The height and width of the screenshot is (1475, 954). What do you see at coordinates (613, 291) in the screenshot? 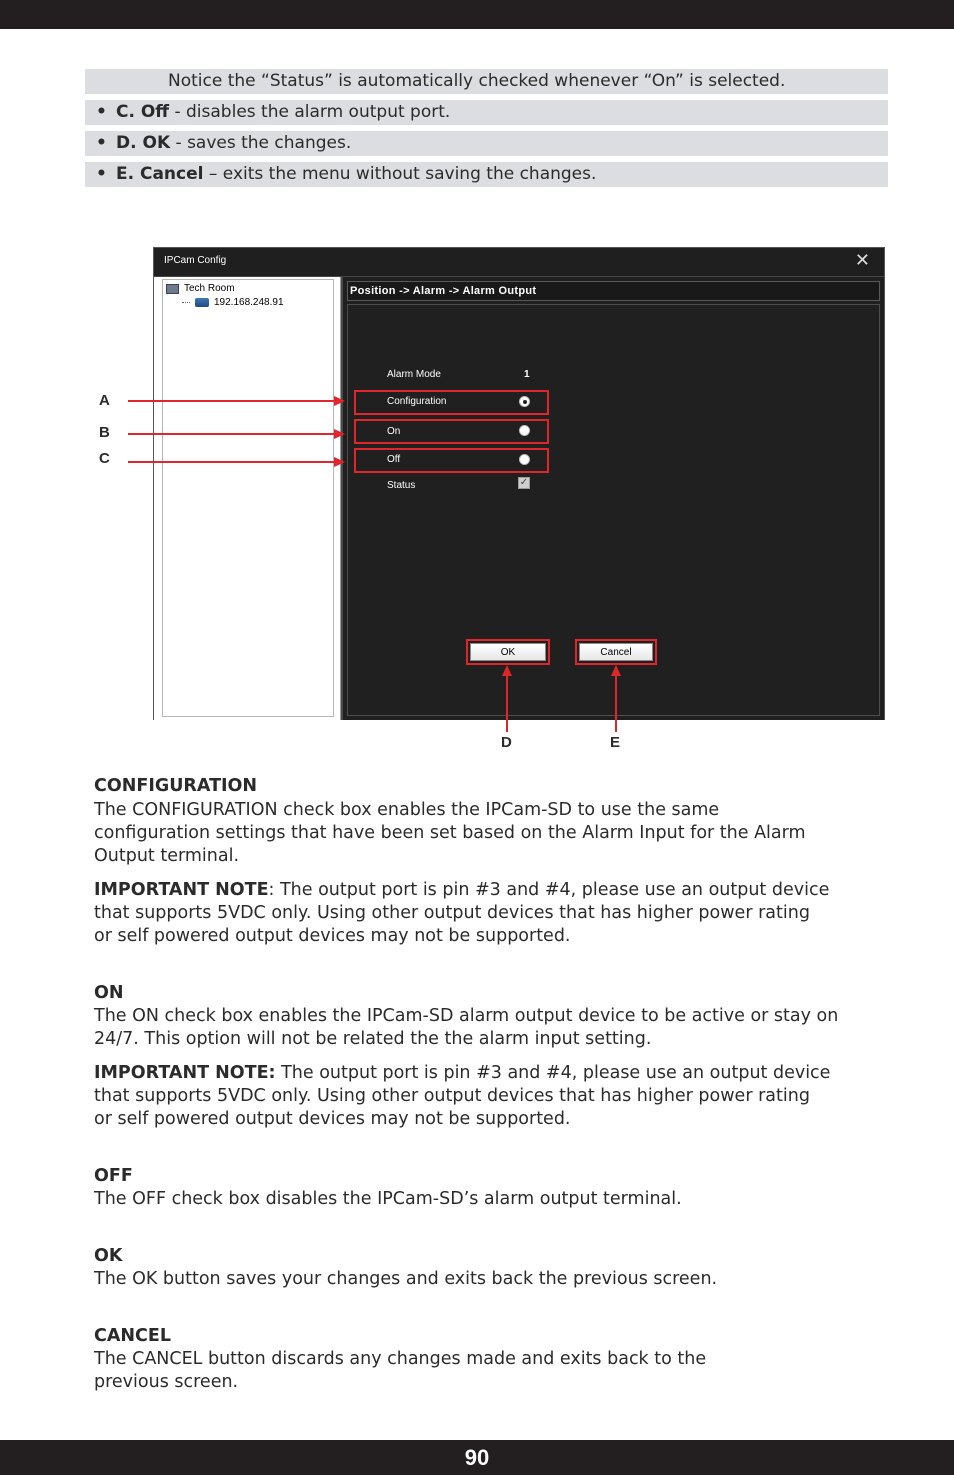
I see `breadcrumb: Position -> Alarm -> Alarm Output` at bounding box center [613, 291].